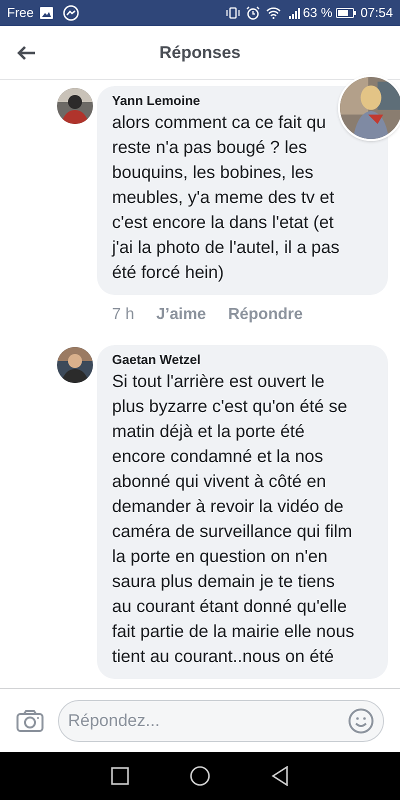 The width and height of the screenshot is (400, 800). What do you see at coordinates (30, 720) in the screenshot?
I see `camera-icon` at bounding box center [30, 720].